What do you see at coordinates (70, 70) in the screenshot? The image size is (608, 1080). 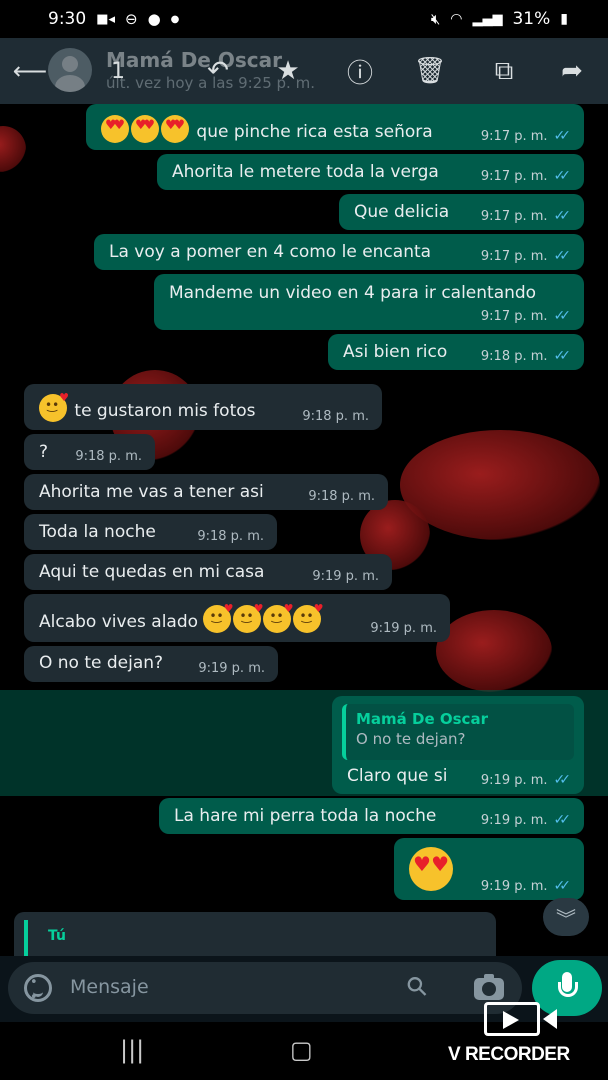 I see `avatar` at bounding box center [70, 70].